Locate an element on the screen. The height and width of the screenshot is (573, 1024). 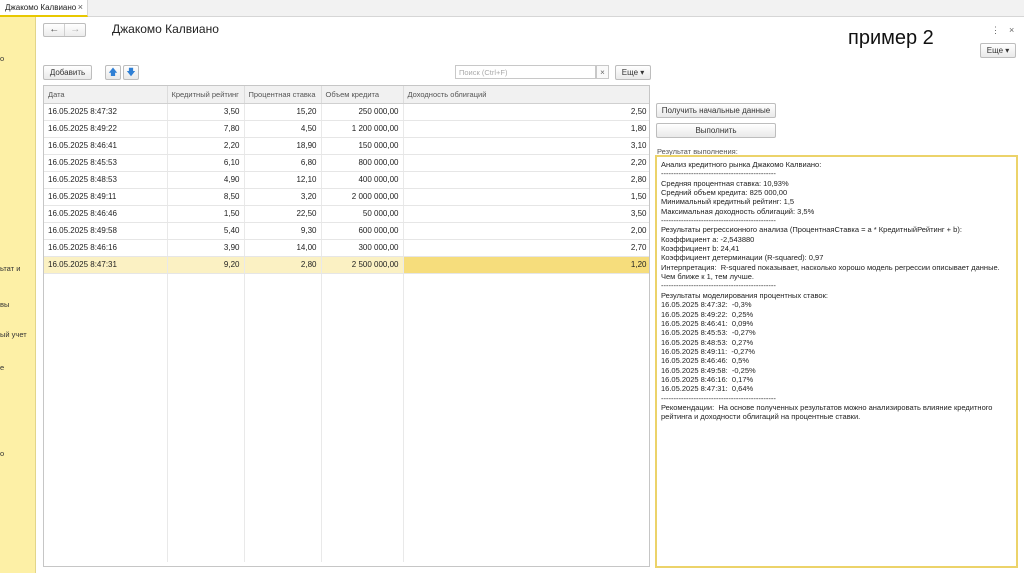
table-cell: 6,10 is located at coordinates (206, 163).